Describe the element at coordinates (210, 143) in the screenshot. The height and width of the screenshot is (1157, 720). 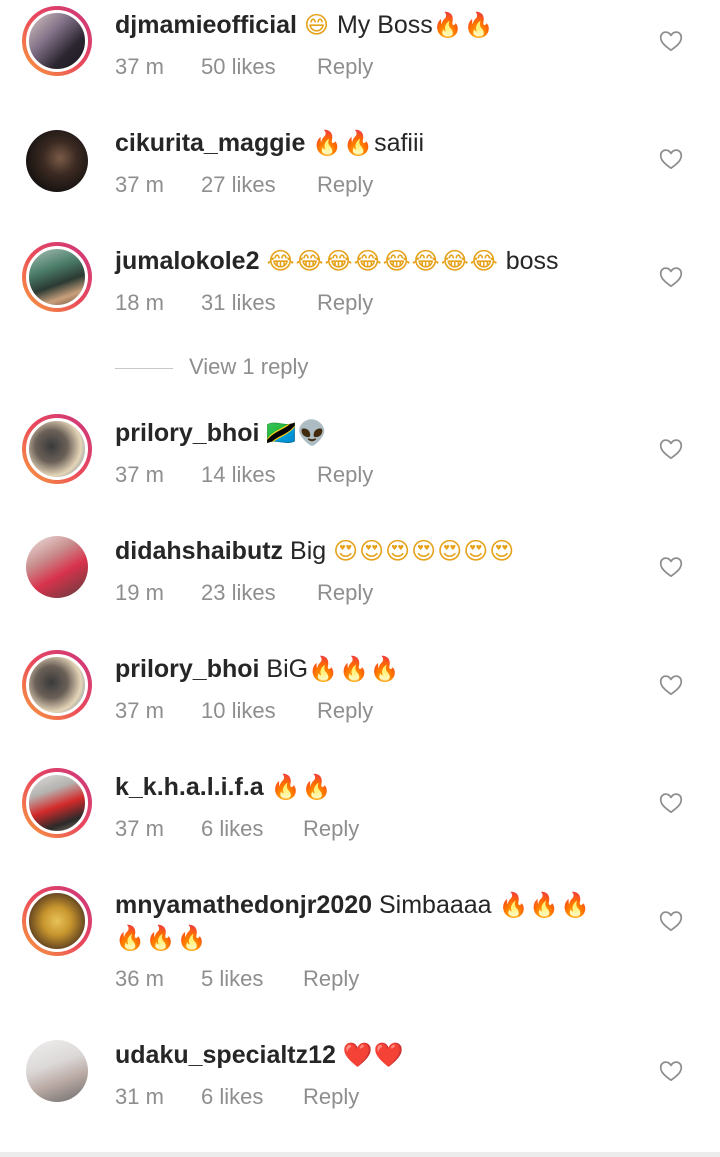
I see `comment-username: cikurita_maggie` at that location.